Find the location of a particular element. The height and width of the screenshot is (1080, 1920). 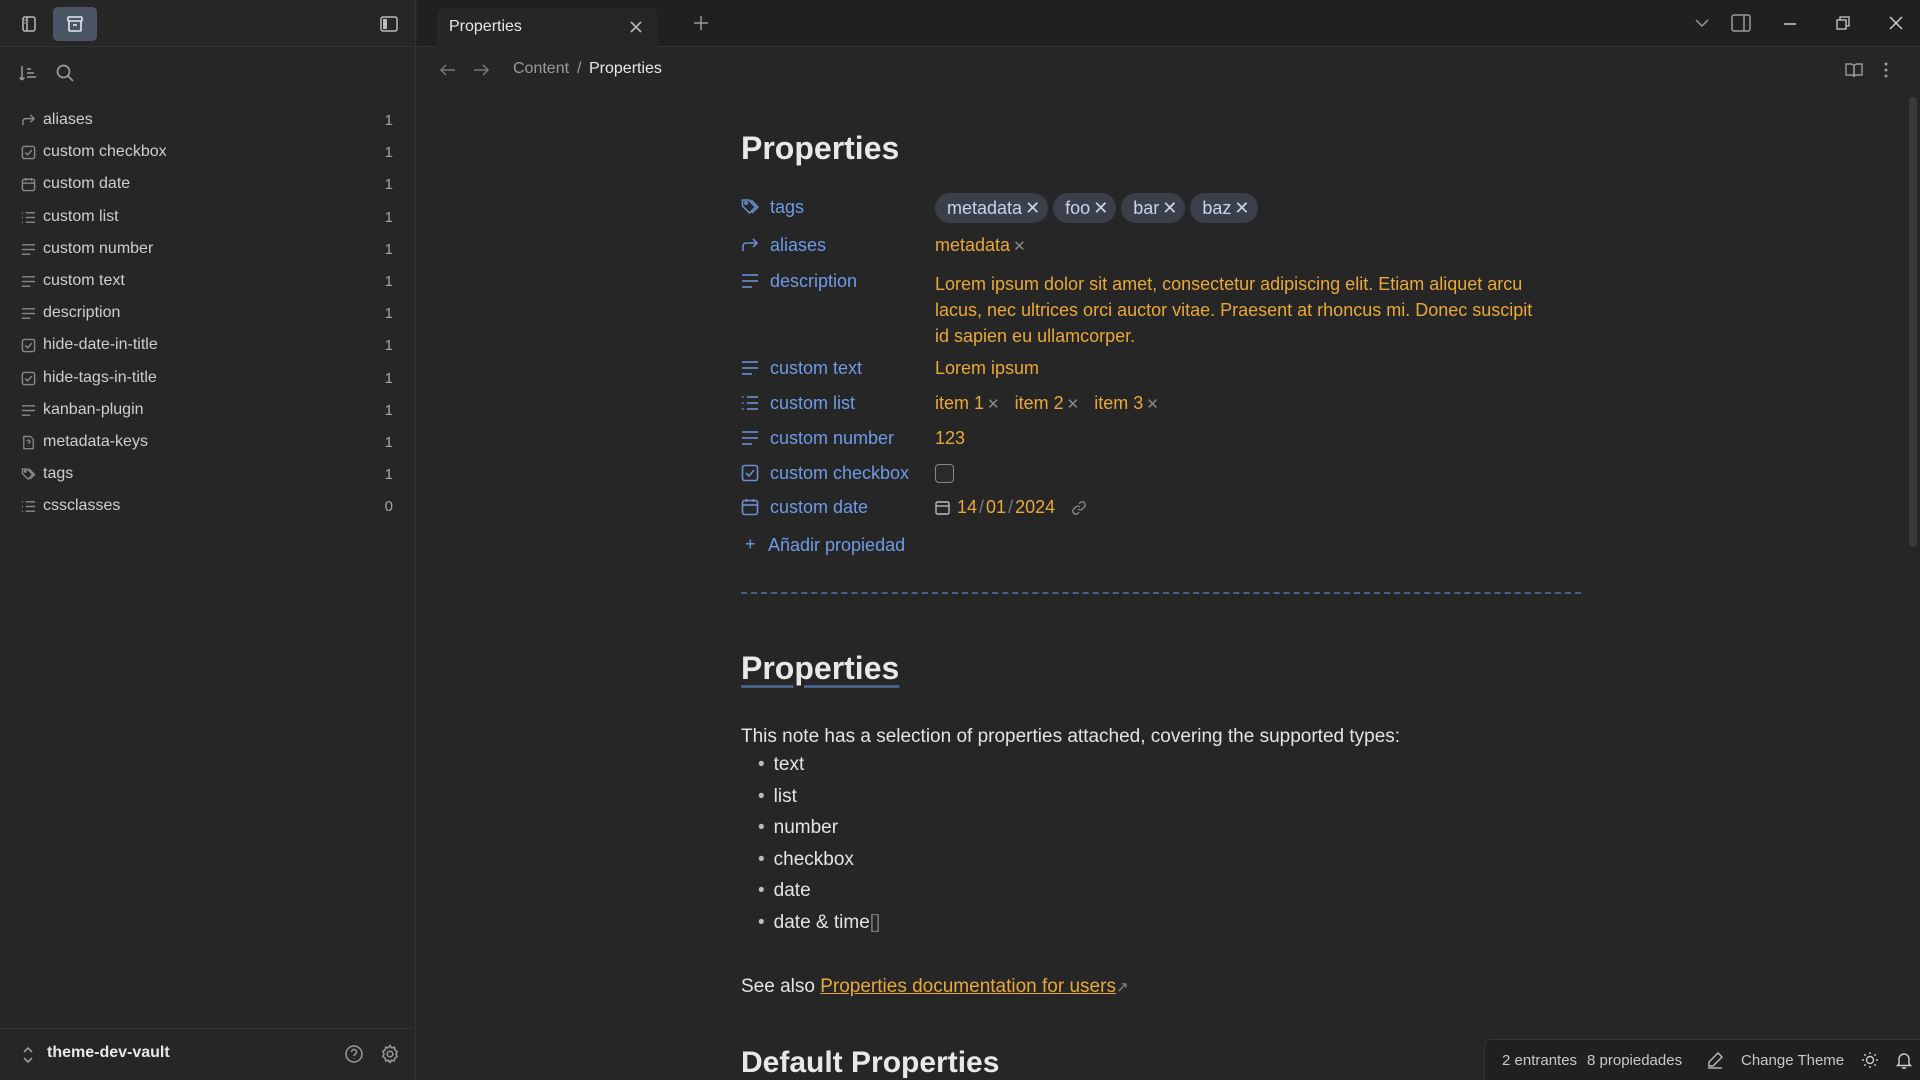

minimize-window-icon is located at coordinates (1790, 24).